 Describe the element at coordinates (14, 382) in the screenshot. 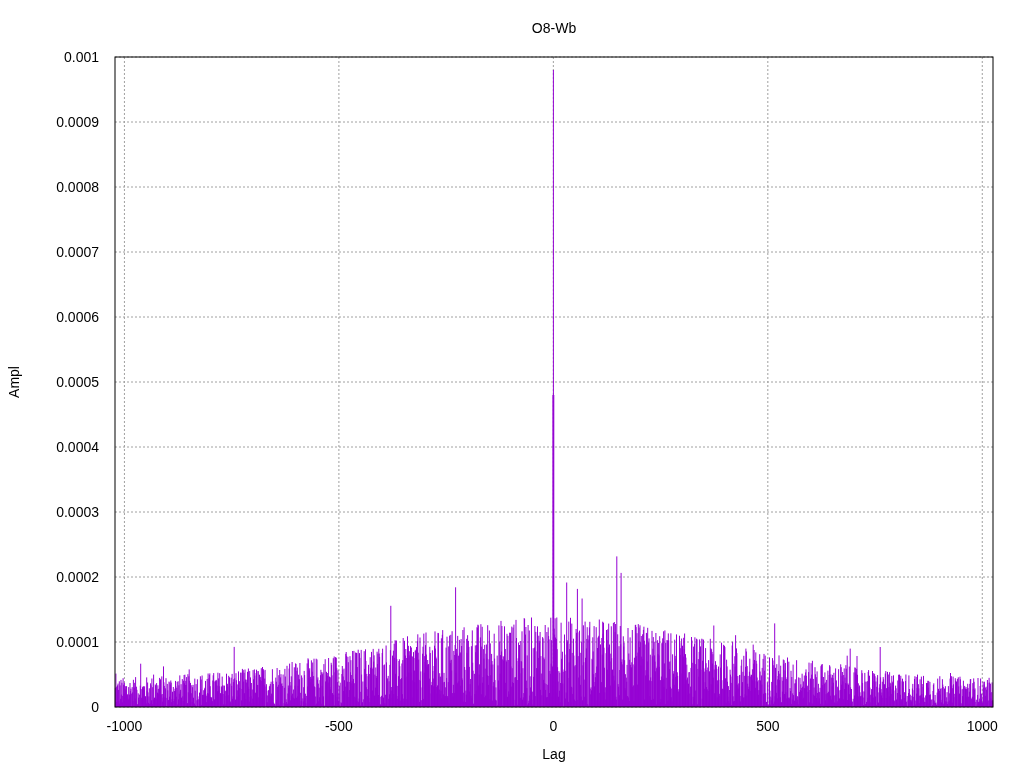

I see `y-axis-label: Ampl` at that location.